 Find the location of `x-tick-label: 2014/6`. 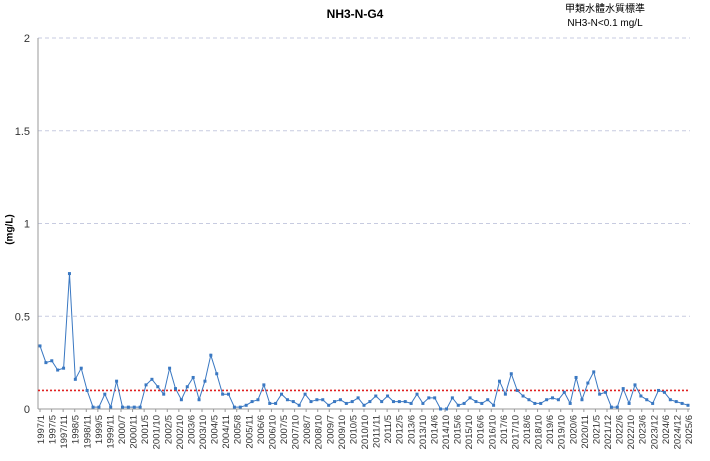

x-tick-label: 2014/6 is located at coordinates (434, 429).